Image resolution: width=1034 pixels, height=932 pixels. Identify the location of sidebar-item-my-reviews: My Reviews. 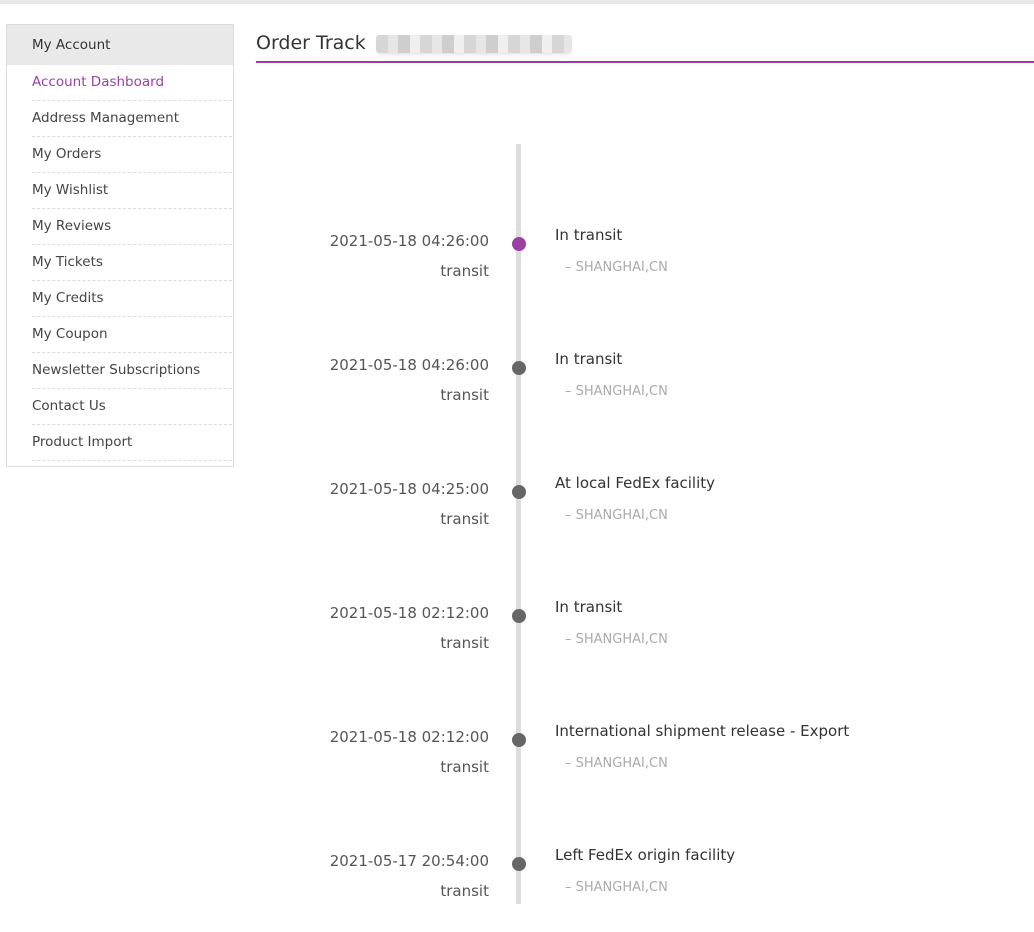
(132, 227).